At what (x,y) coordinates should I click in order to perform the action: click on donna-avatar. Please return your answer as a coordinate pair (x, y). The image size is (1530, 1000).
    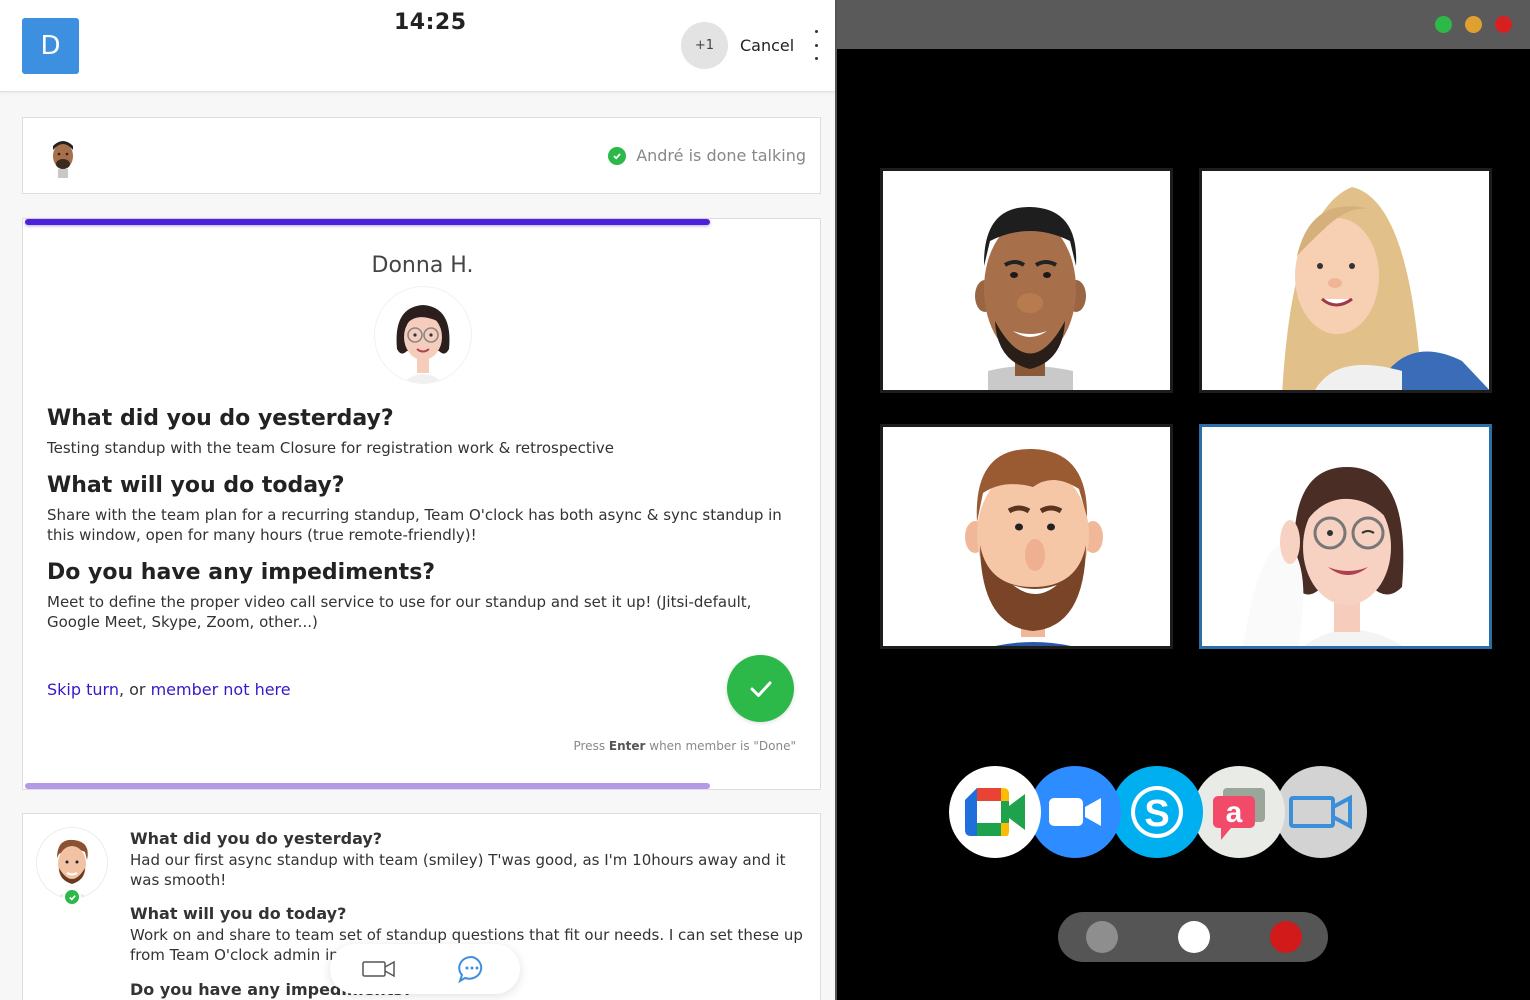
    Looking at the image, I should click on (423, 335).